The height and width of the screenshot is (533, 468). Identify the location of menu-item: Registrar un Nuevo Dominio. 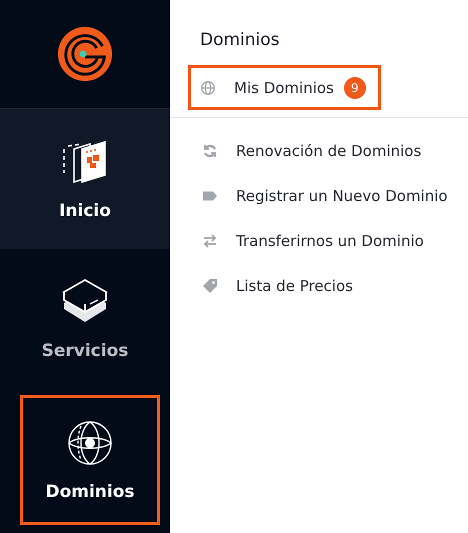
(319, 195).